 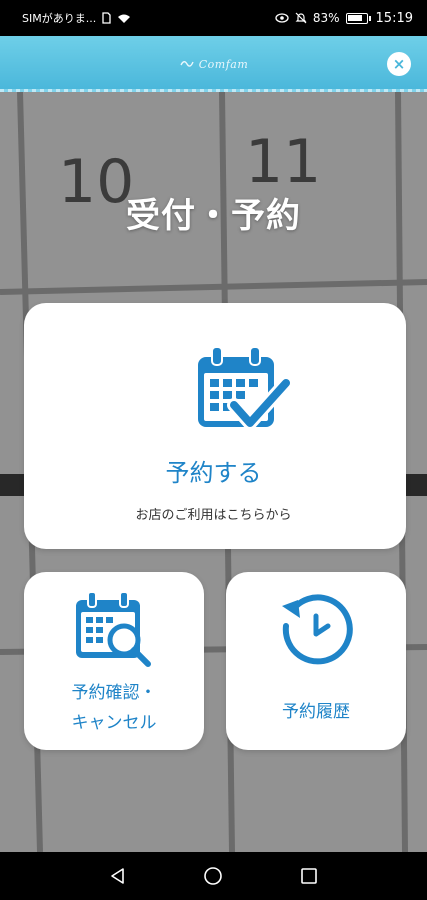 I want to click on sim-icon, so click(x=106, y=18).